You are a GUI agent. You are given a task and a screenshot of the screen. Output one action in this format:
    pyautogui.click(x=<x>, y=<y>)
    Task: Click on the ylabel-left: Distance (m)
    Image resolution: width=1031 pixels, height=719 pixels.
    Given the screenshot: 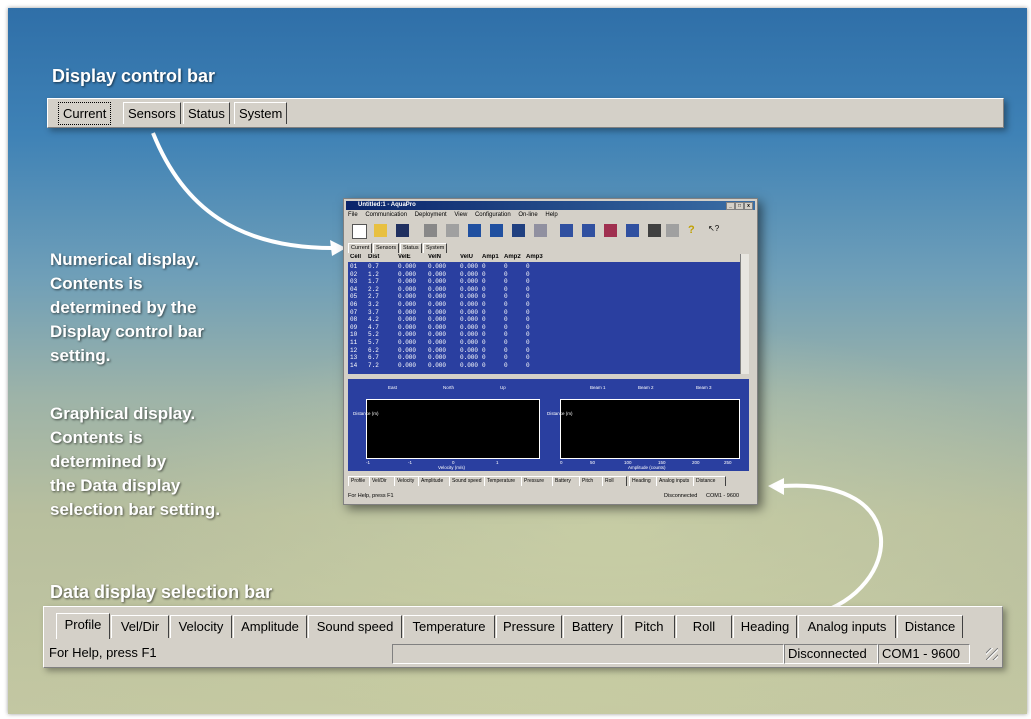 What is the action you would take?
    pyautogui.click(x=366, y=413)
    